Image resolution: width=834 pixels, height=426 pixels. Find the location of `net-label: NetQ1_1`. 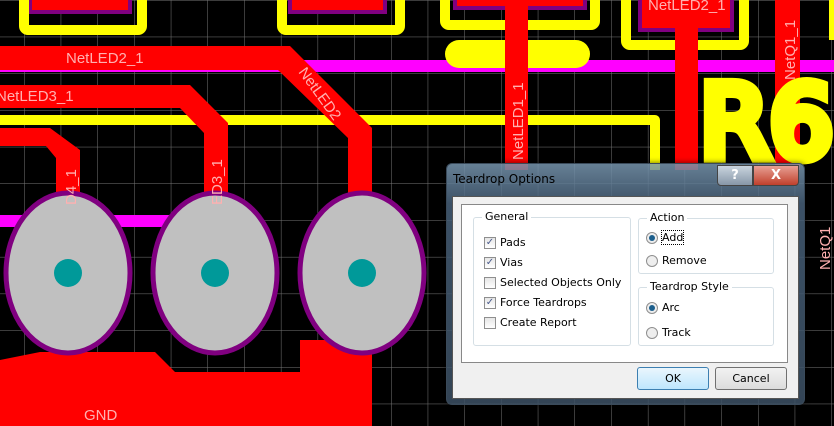

net-label: NetQ1_1 is located at coordinates (790, 50).